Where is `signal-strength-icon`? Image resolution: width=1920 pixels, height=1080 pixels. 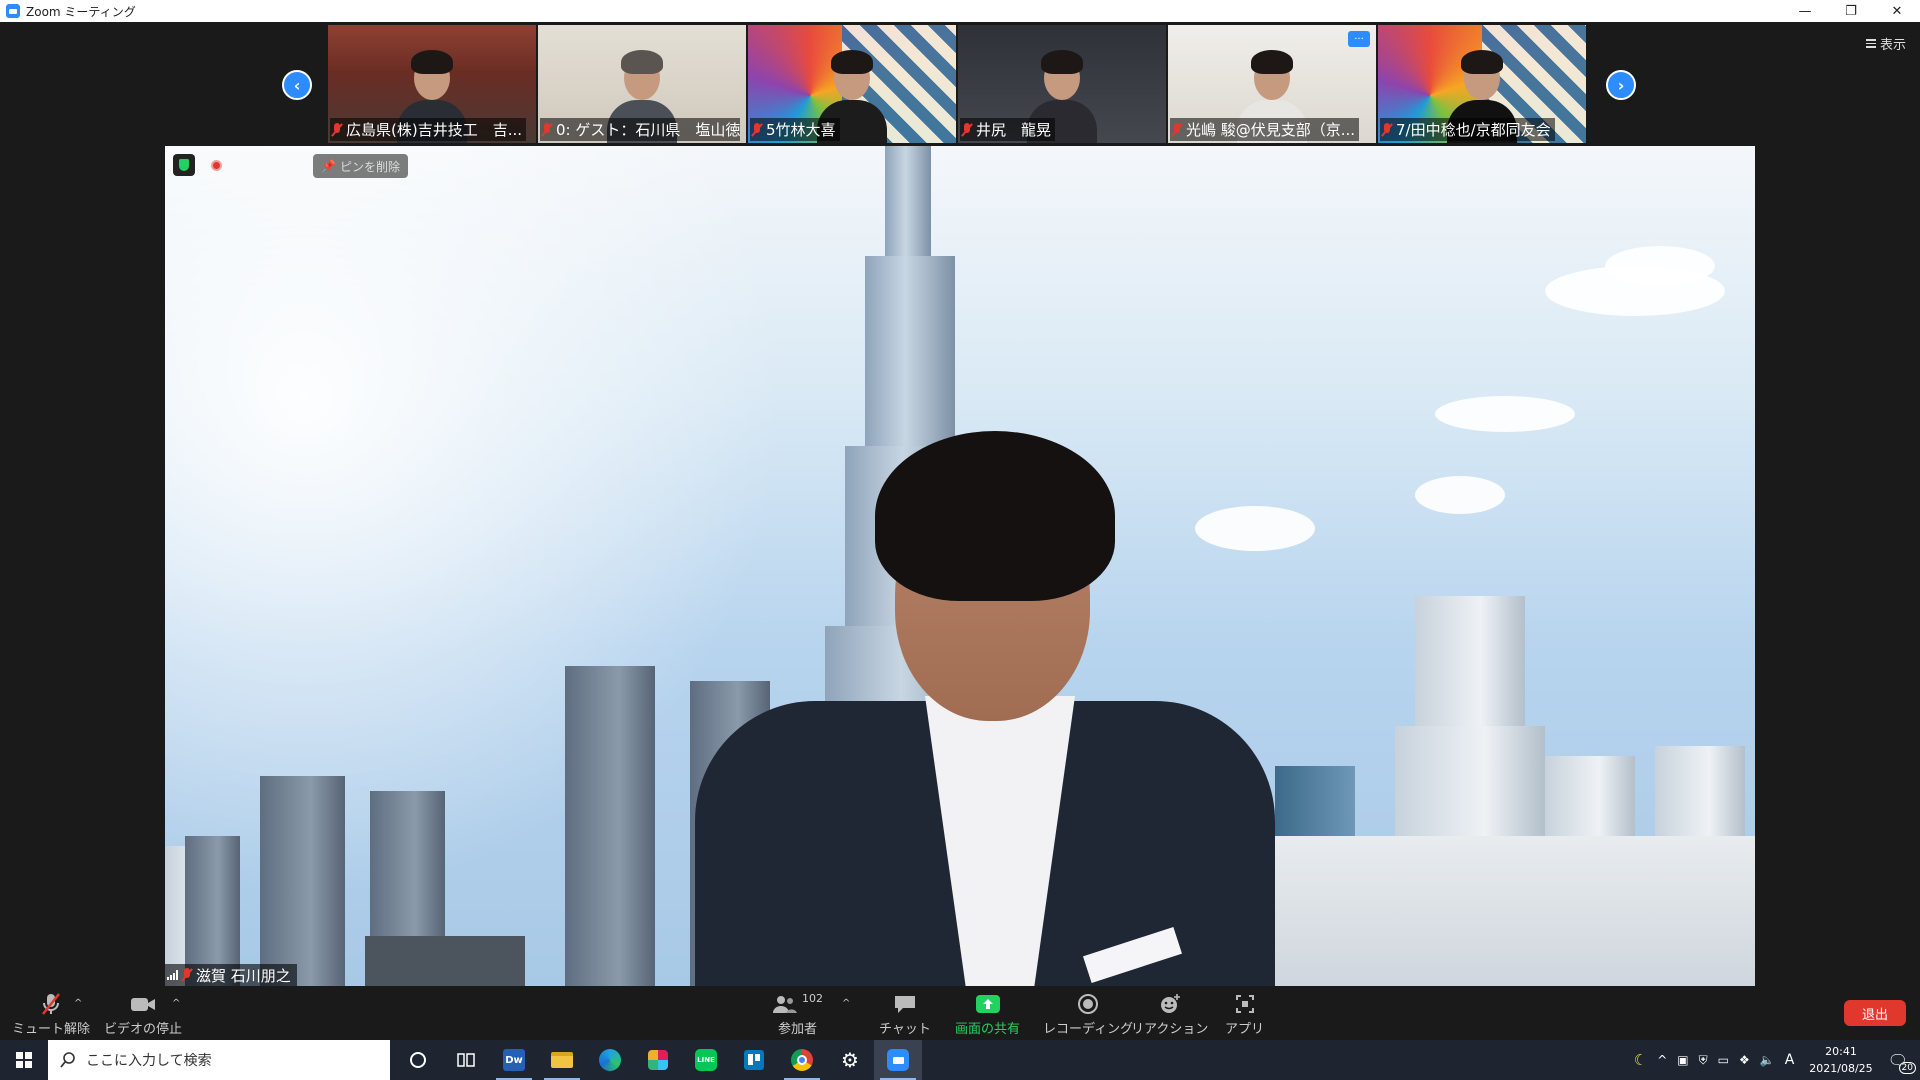 signal-strength-icon is located at coordinates (172, 975).